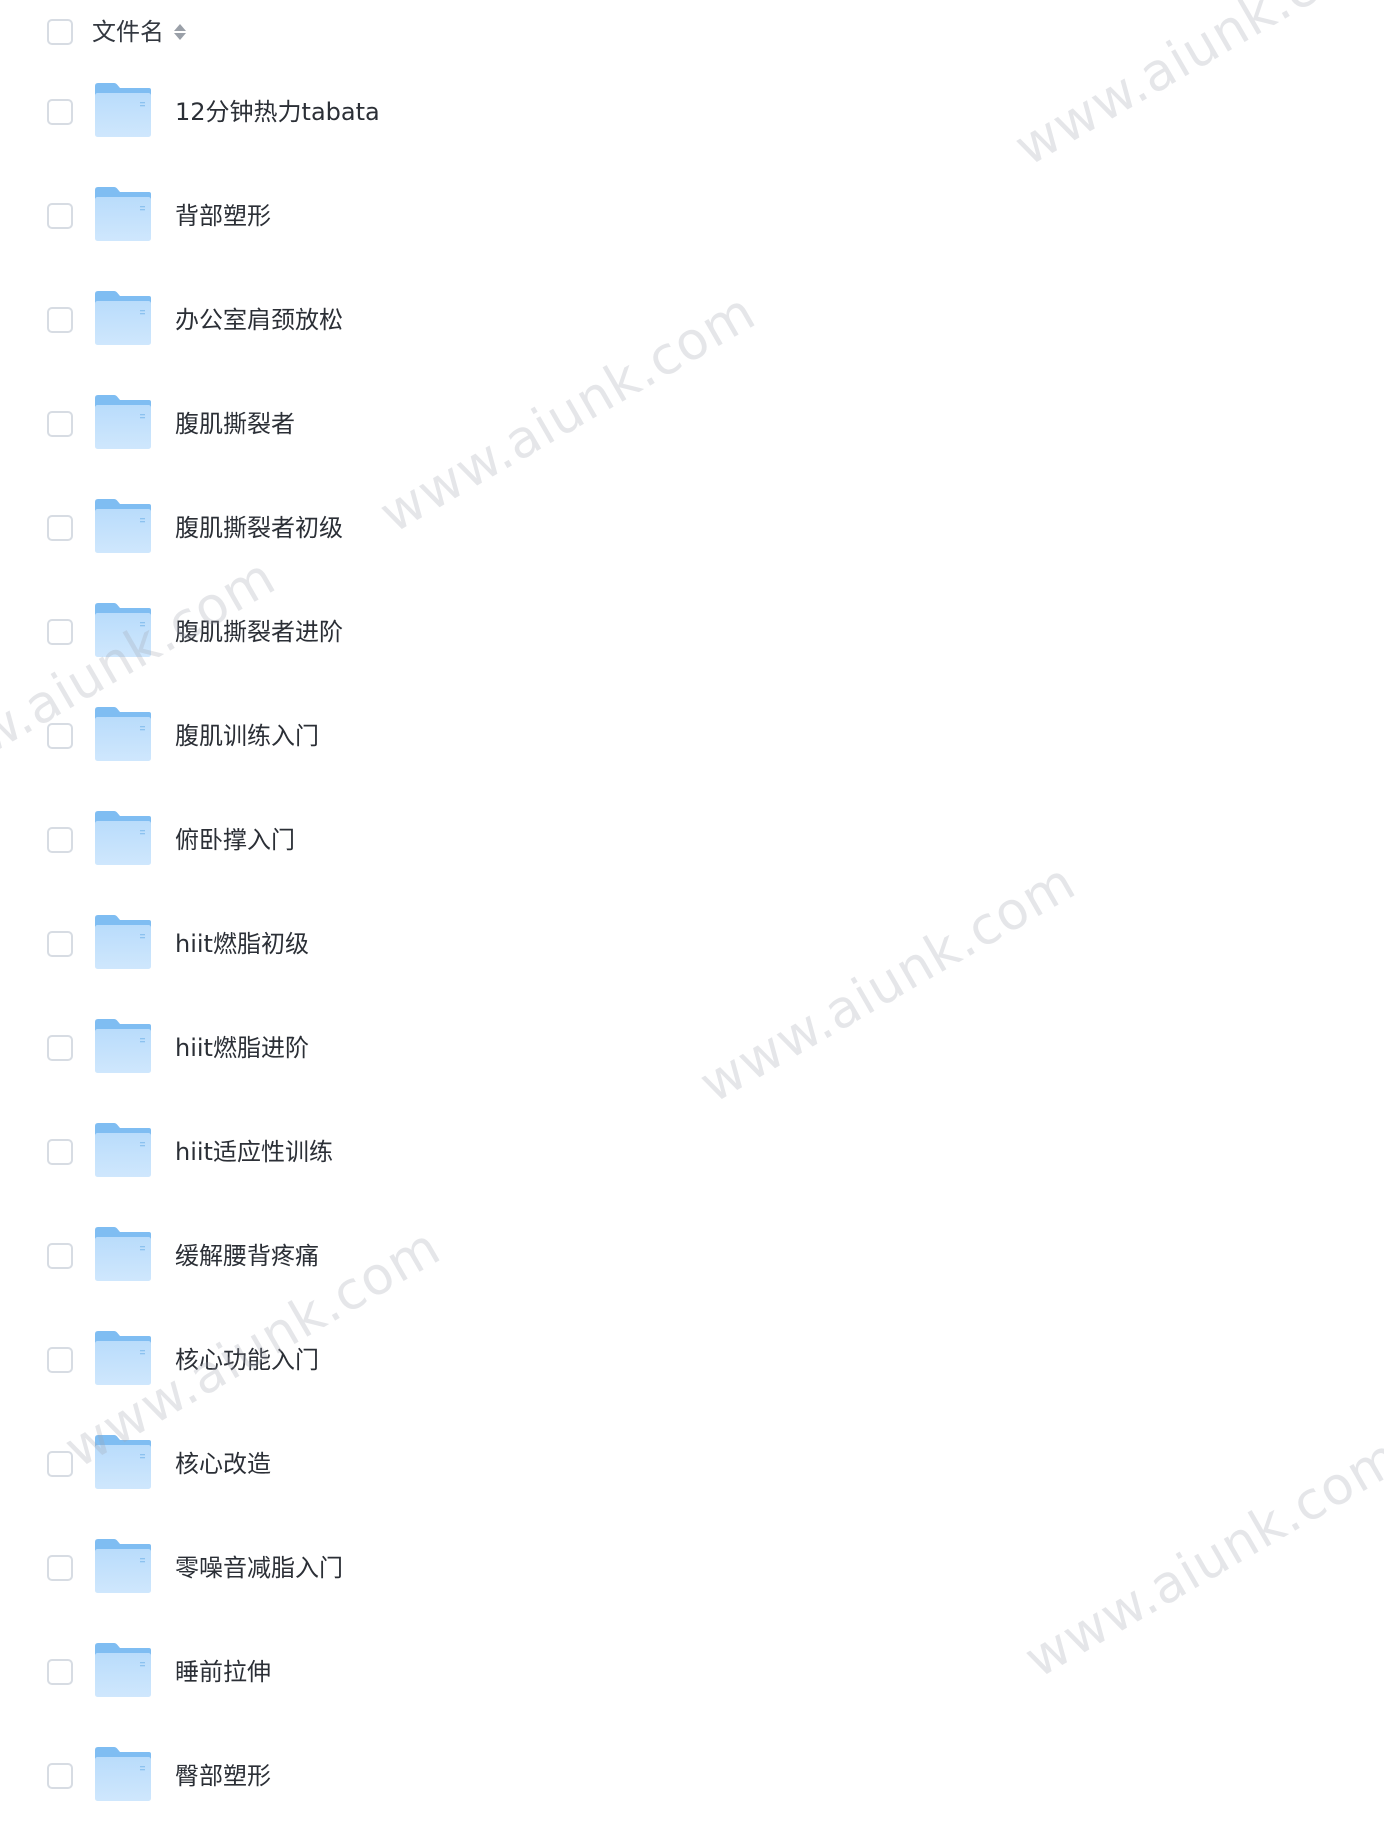 The width and height of the screenshot is (1384, 1828). Describe the element at coordinates (128, 32) in the screenshot. I see `column-header-label: 文件名` at that location.